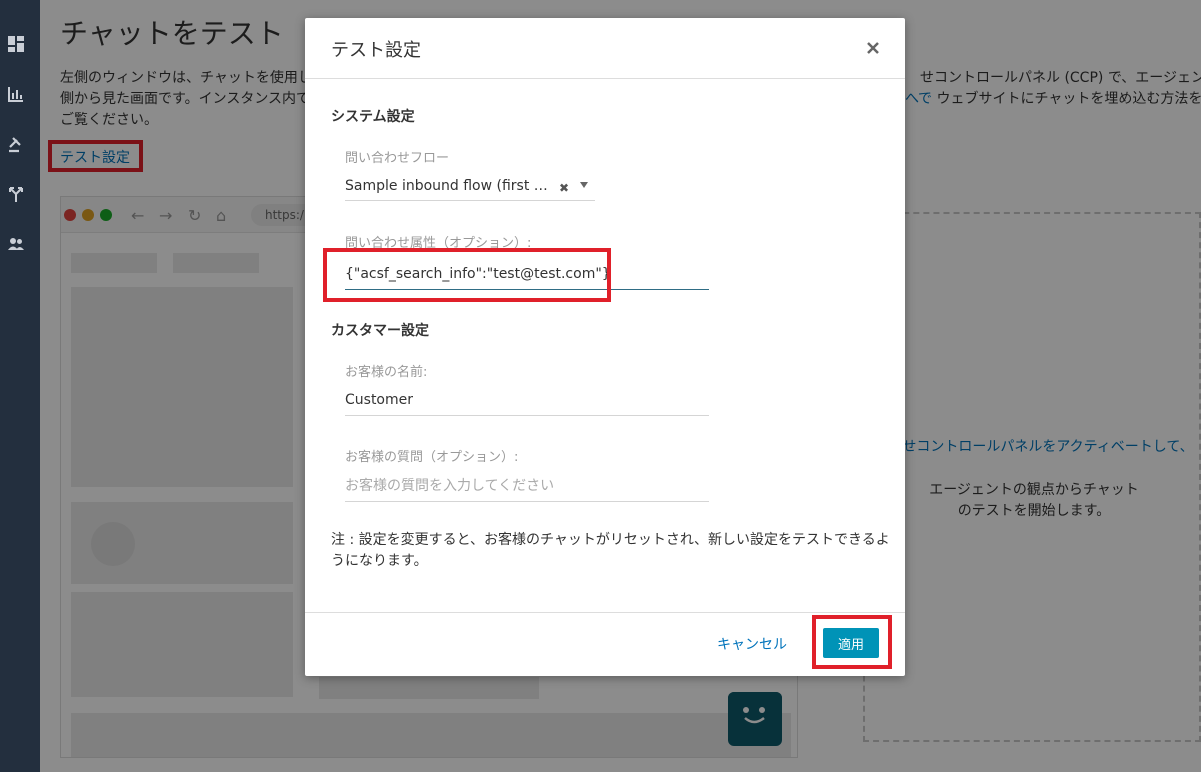 Image resolution: width=1201 pixels, height=772 pixels. I want to click on users-icon, so click(16, 244).